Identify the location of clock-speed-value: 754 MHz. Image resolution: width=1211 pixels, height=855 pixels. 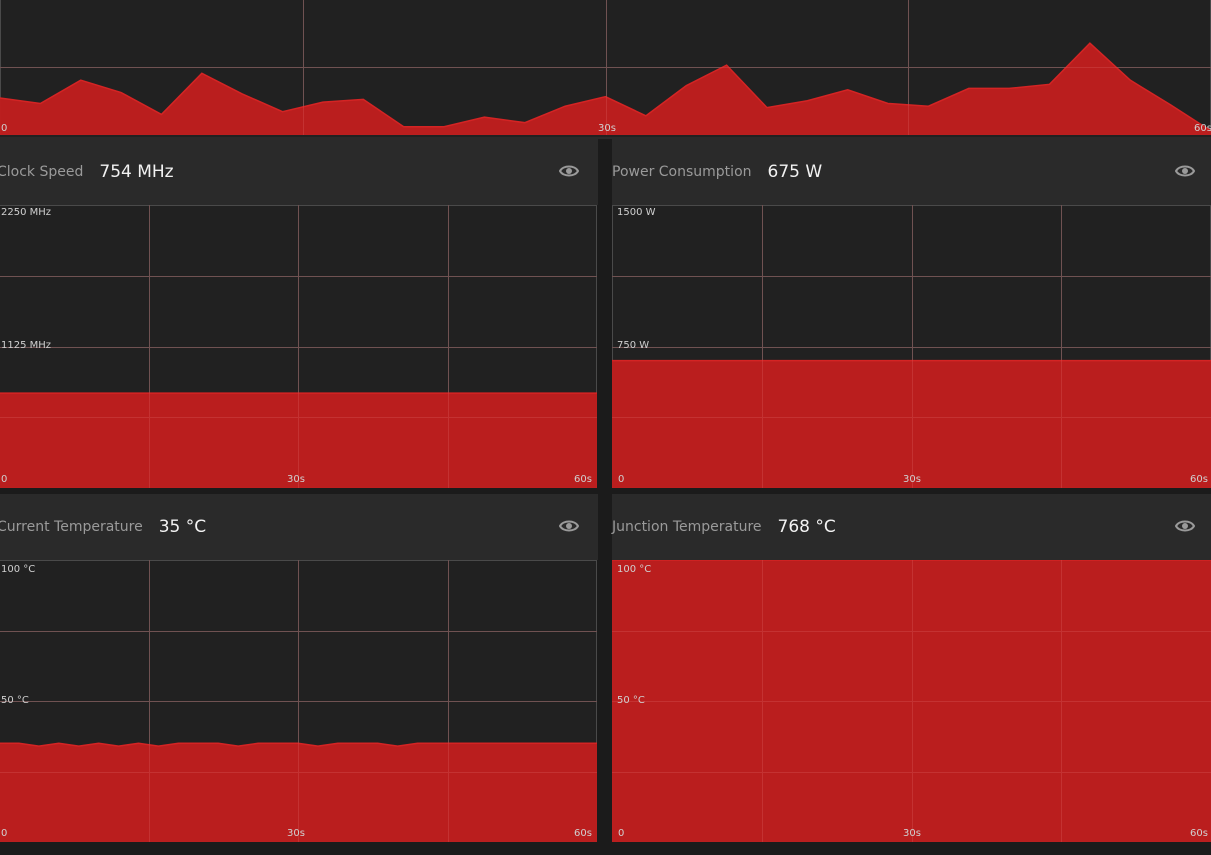
(136, 172).